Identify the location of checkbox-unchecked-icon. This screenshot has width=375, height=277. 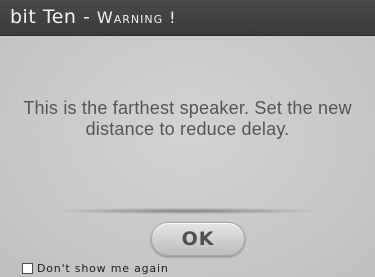
(27, 268).